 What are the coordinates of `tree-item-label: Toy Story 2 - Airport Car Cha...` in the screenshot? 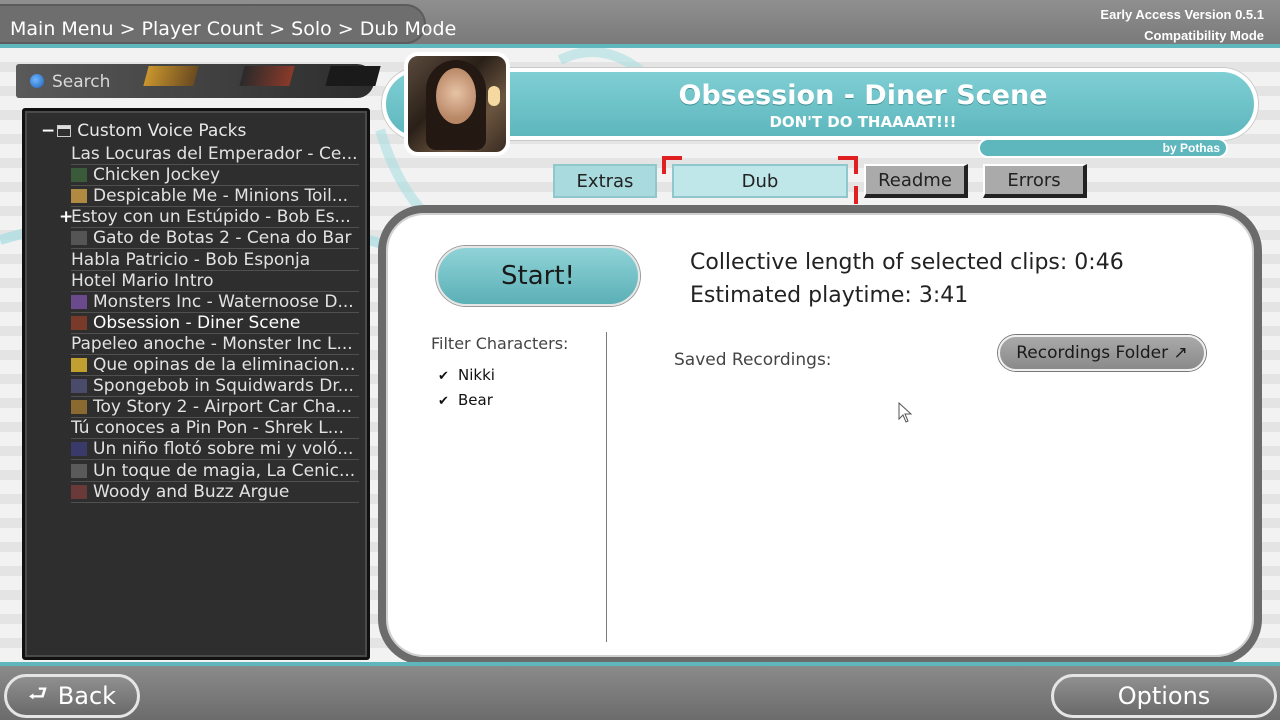 It's located at (222, 407).